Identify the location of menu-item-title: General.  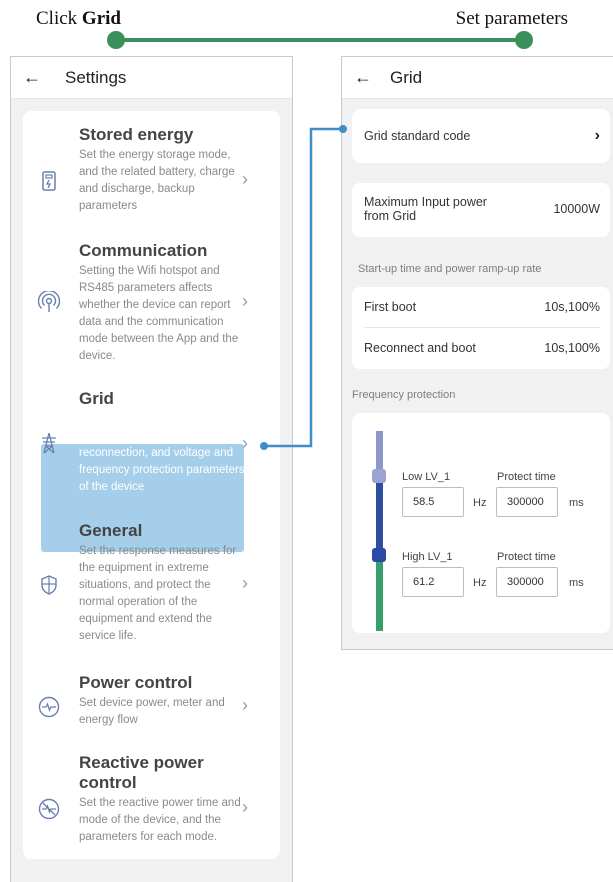
(111, 530).